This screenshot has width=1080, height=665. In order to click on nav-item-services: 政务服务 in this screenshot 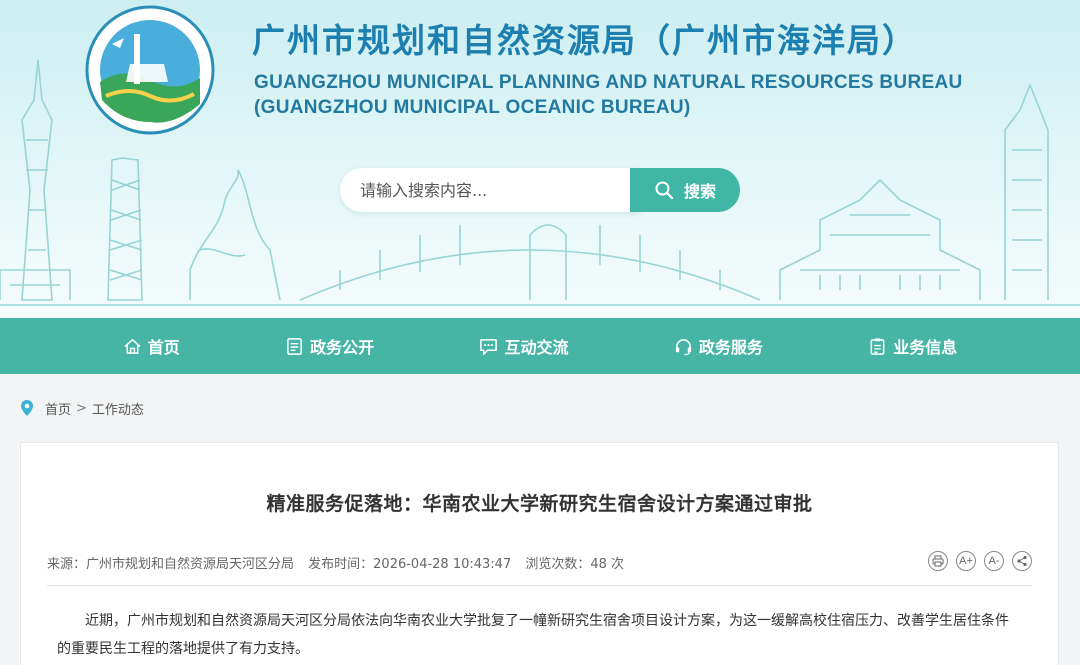, I will do `click(718, 346)`.